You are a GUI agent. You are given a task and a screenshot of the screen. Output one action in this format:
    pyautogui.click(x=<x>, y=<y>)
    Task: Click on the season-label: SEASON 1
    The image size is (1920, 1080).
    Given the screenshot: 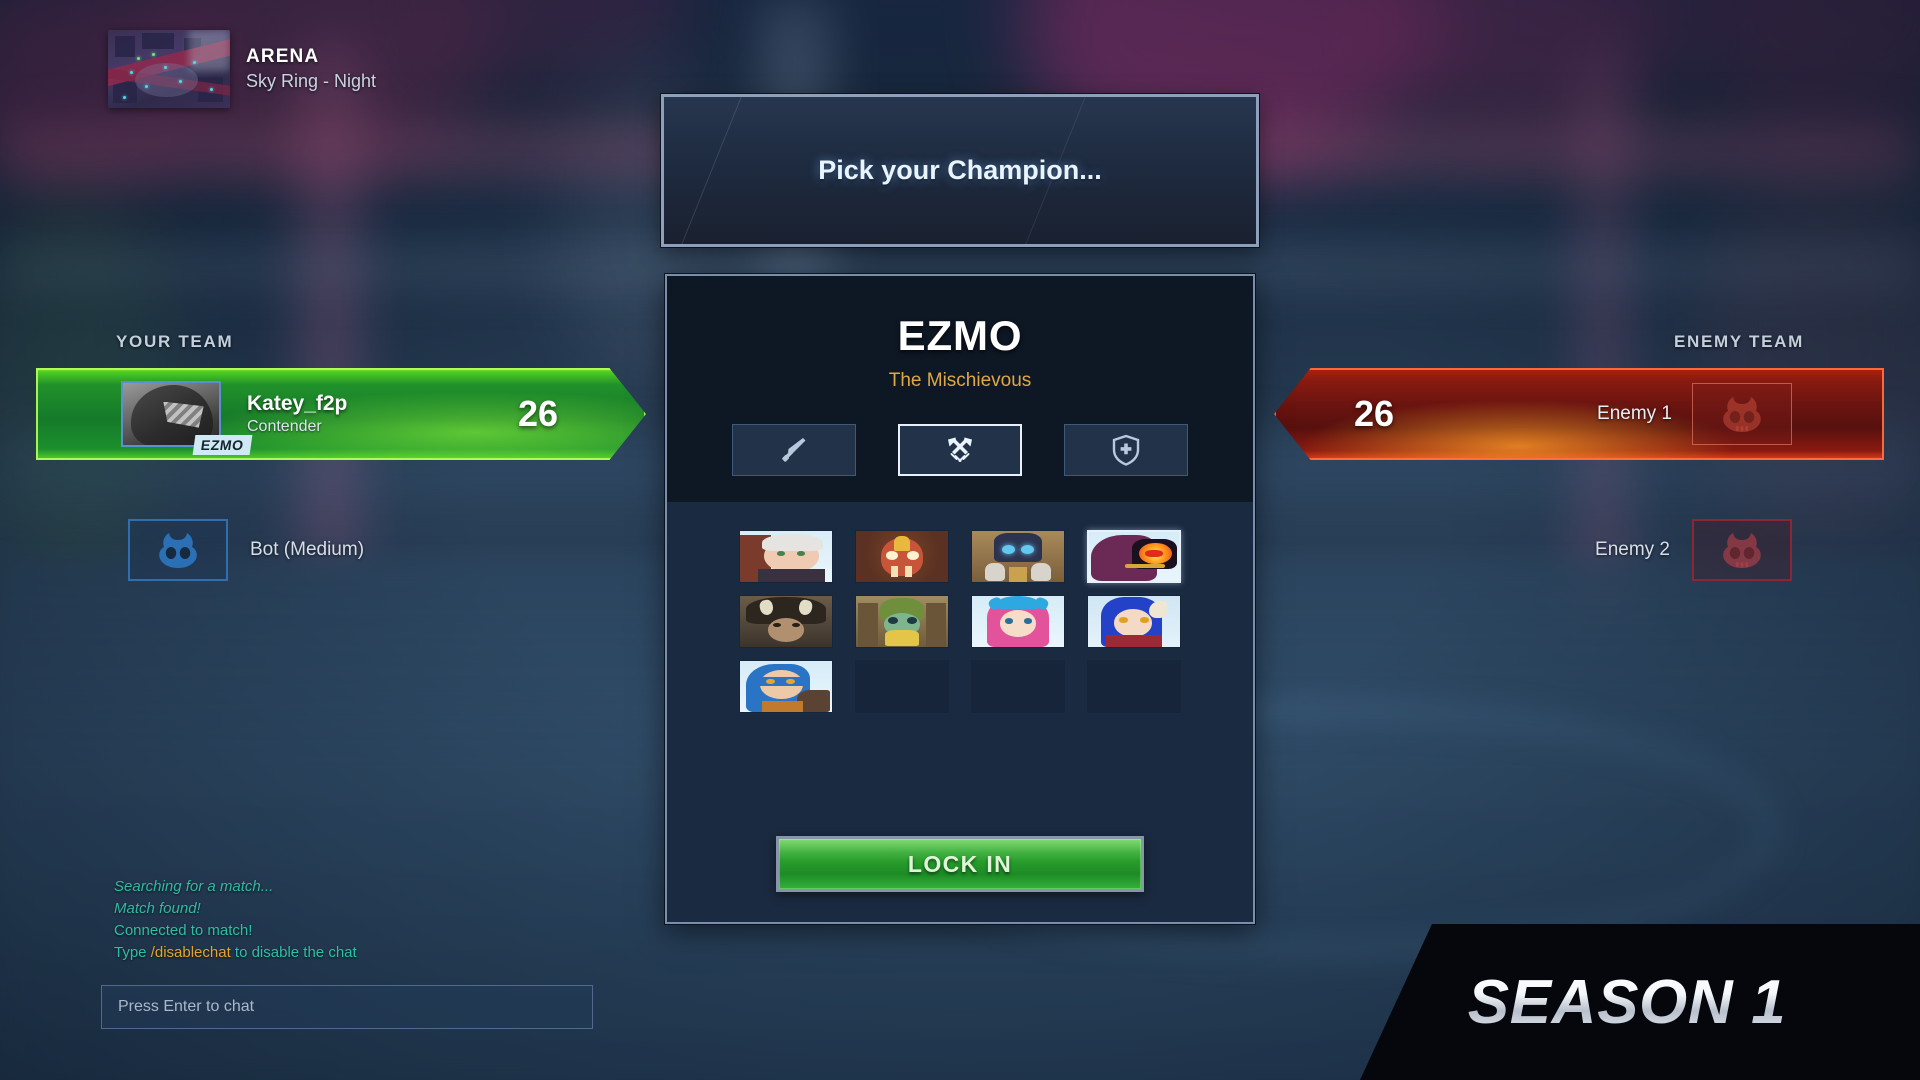 What is the action you would take?
    pyautogui.click(x=1640, y=1002)
    